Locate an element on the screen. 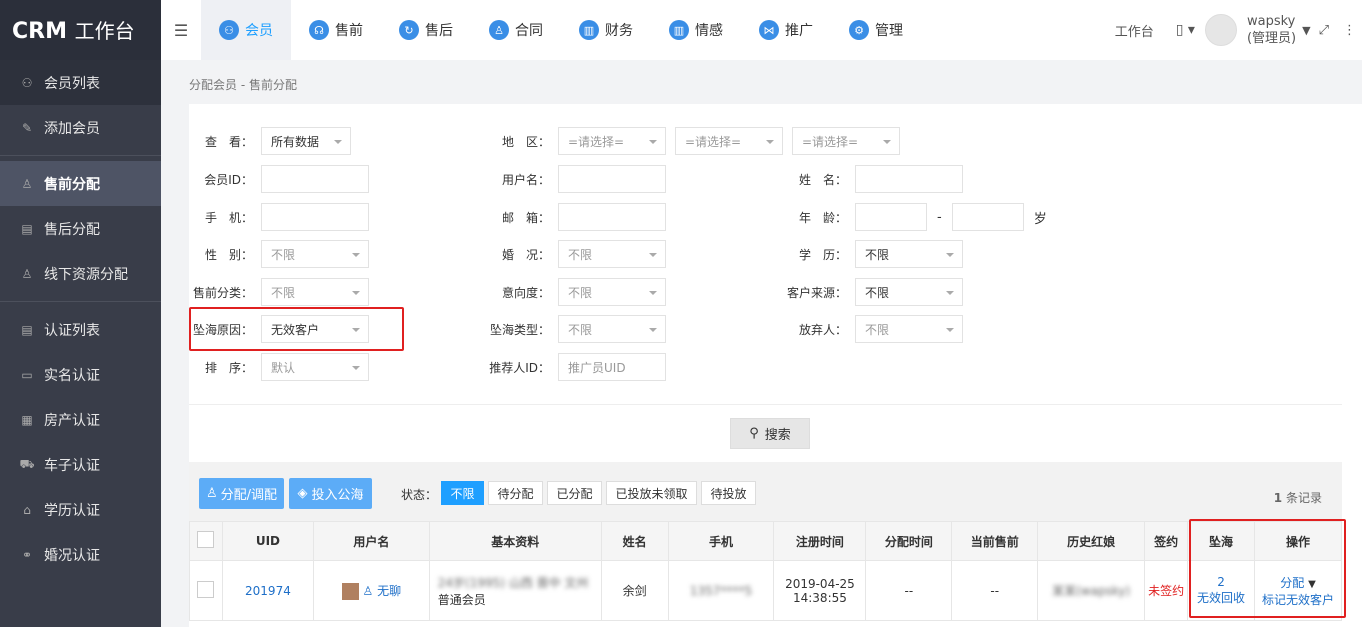 The width and height of the screenshot is (1362, 627). tab-promotion: ⋈ 推广 is located at coordinates (786, 30).